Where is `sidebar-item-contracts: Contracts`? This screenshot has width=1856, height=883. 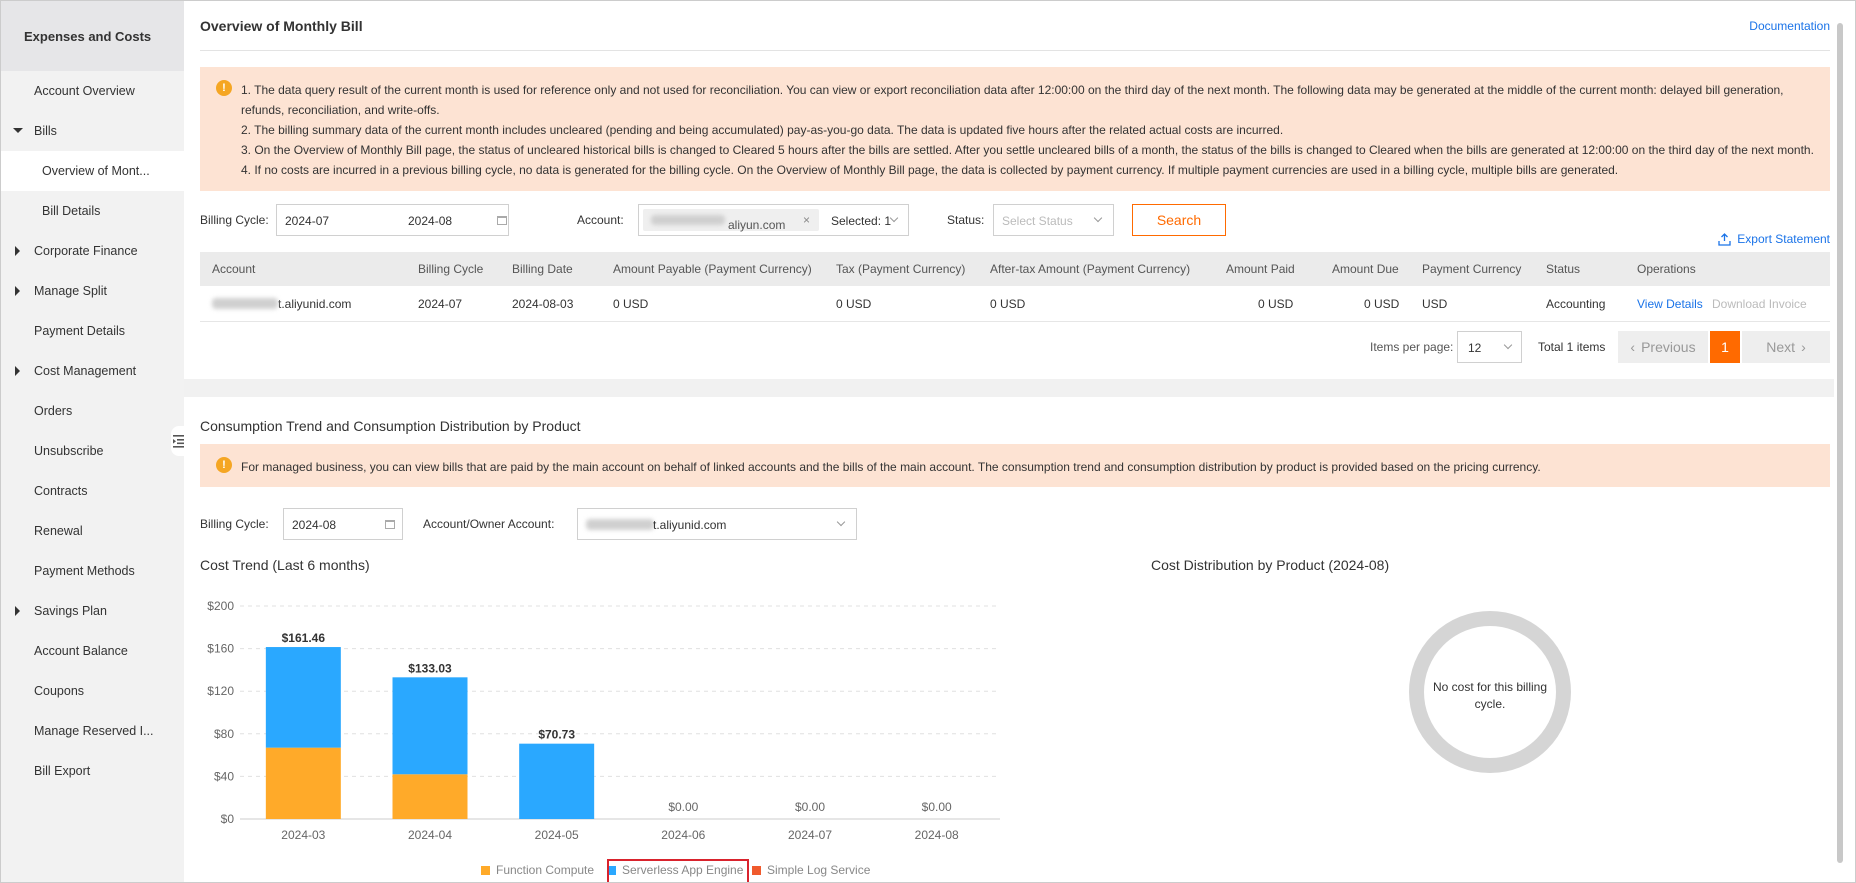 sidebar-item-contracts: Contracts is located at coordinates (92, 491).